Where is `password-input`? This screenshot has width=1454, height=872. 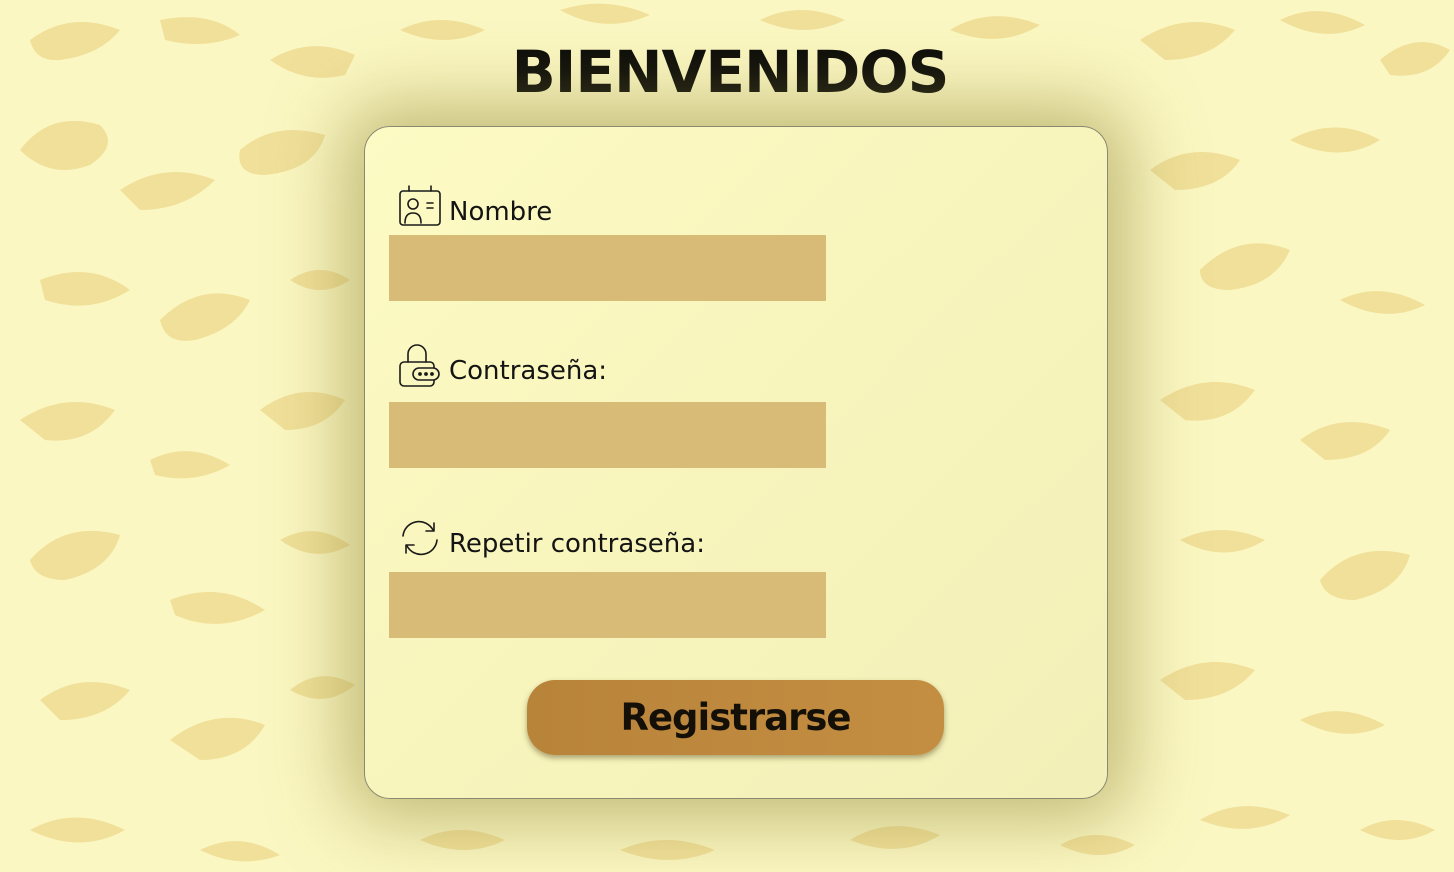 password-input is located at coordinates (607, 435).